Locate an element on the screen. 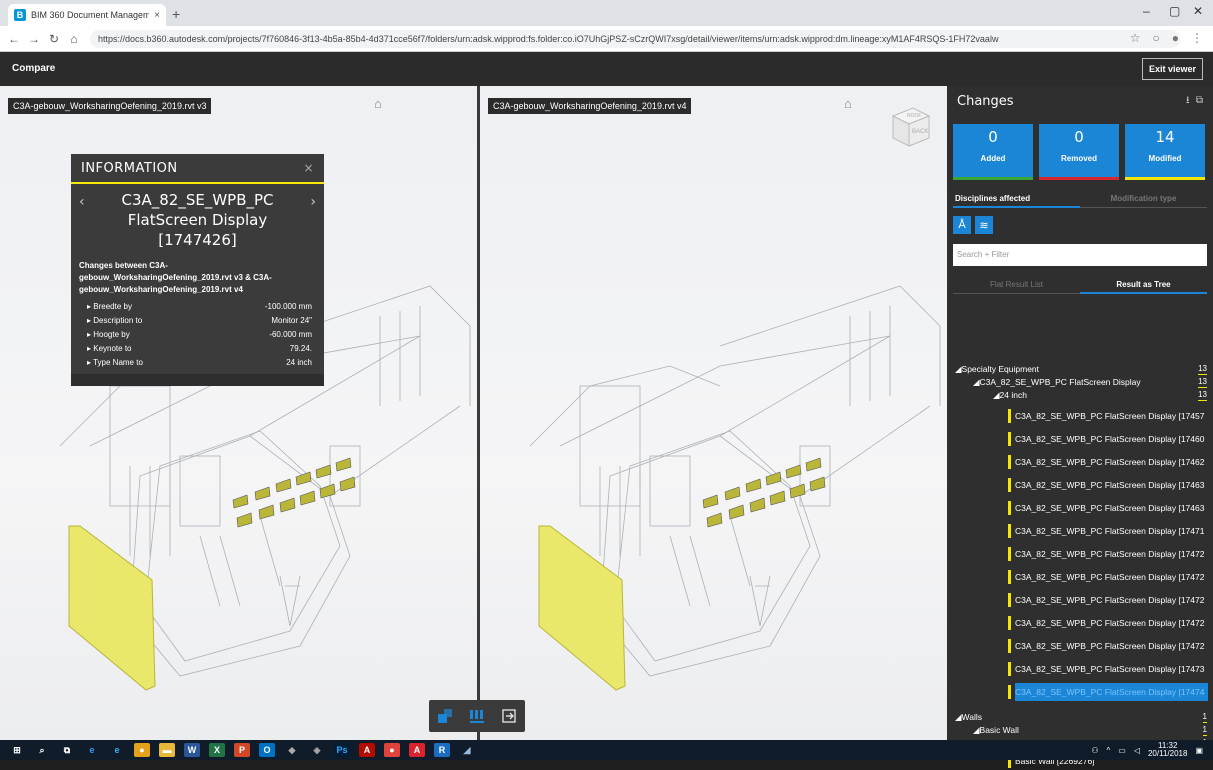  home-browser-icon: ⌂ is located at coordinates (74, 39).